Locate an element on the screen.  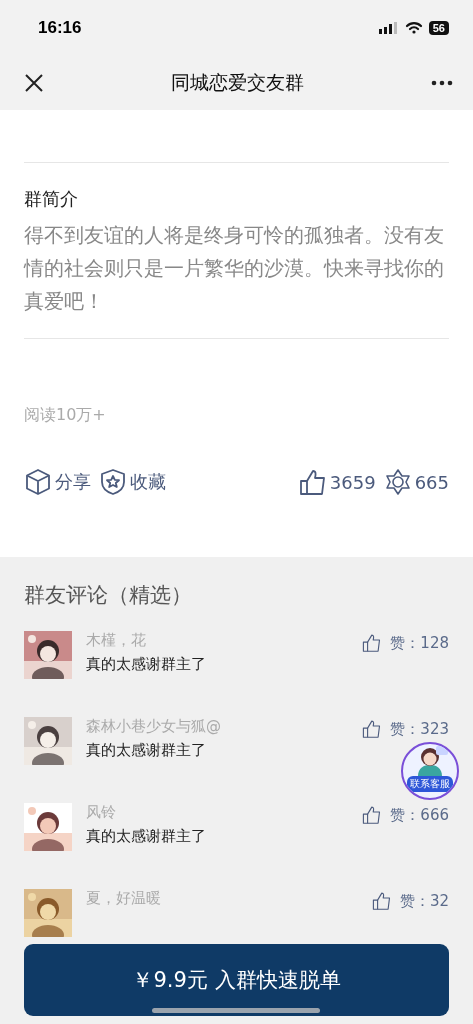
section-heading: 群友评论（精选） is located at coordinates (108, 595).